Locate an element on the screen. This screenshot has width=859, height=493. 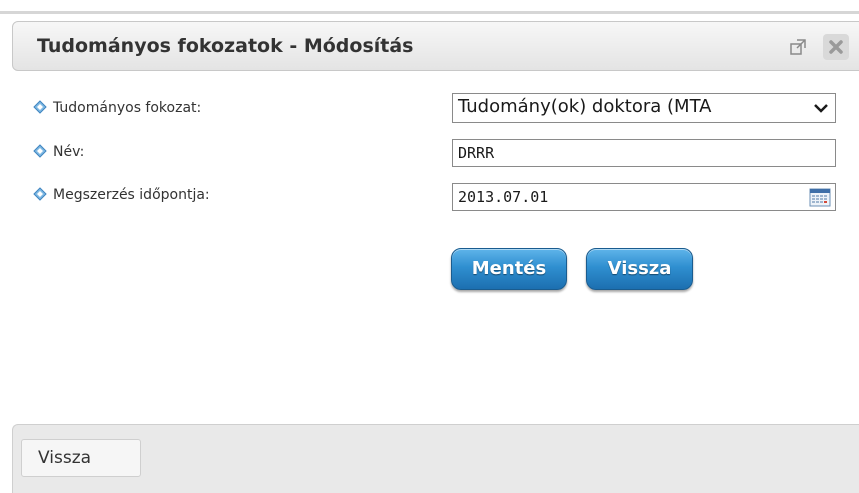
back-button: Vissza is located at coordinates (639, 269).